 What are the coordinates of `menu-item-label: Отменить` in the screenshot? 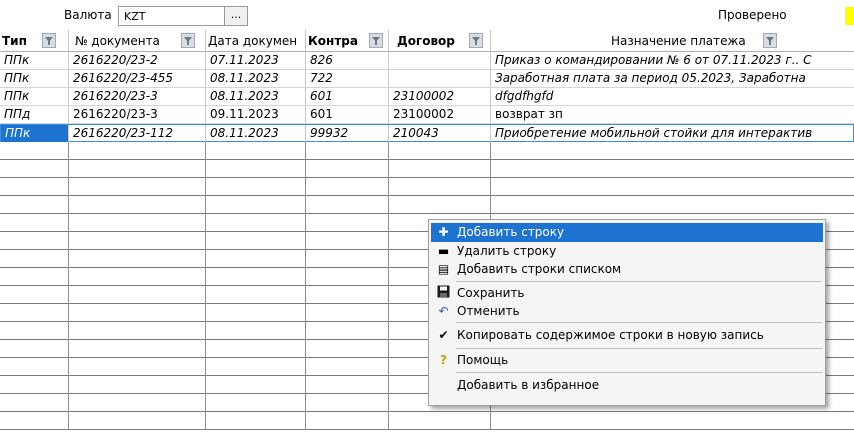 It's located at (488, 311).